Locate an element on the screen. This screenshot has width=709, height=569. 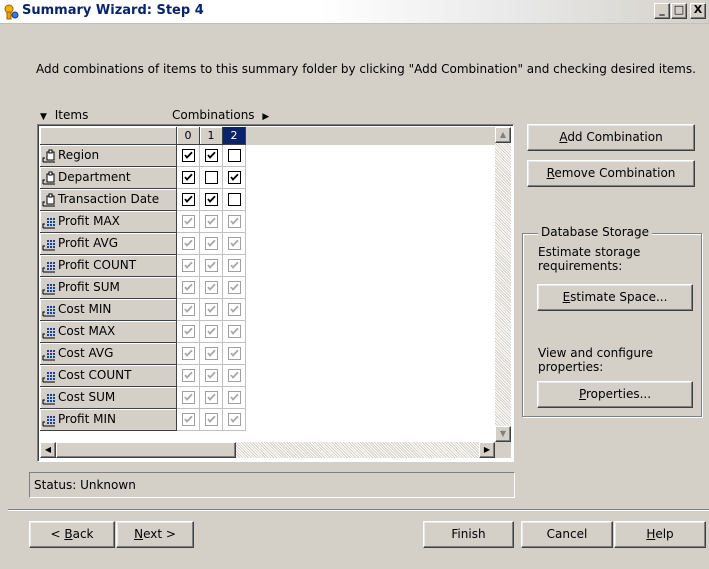
scroll-left-button: ◀ is located at coordinates (48, 450).